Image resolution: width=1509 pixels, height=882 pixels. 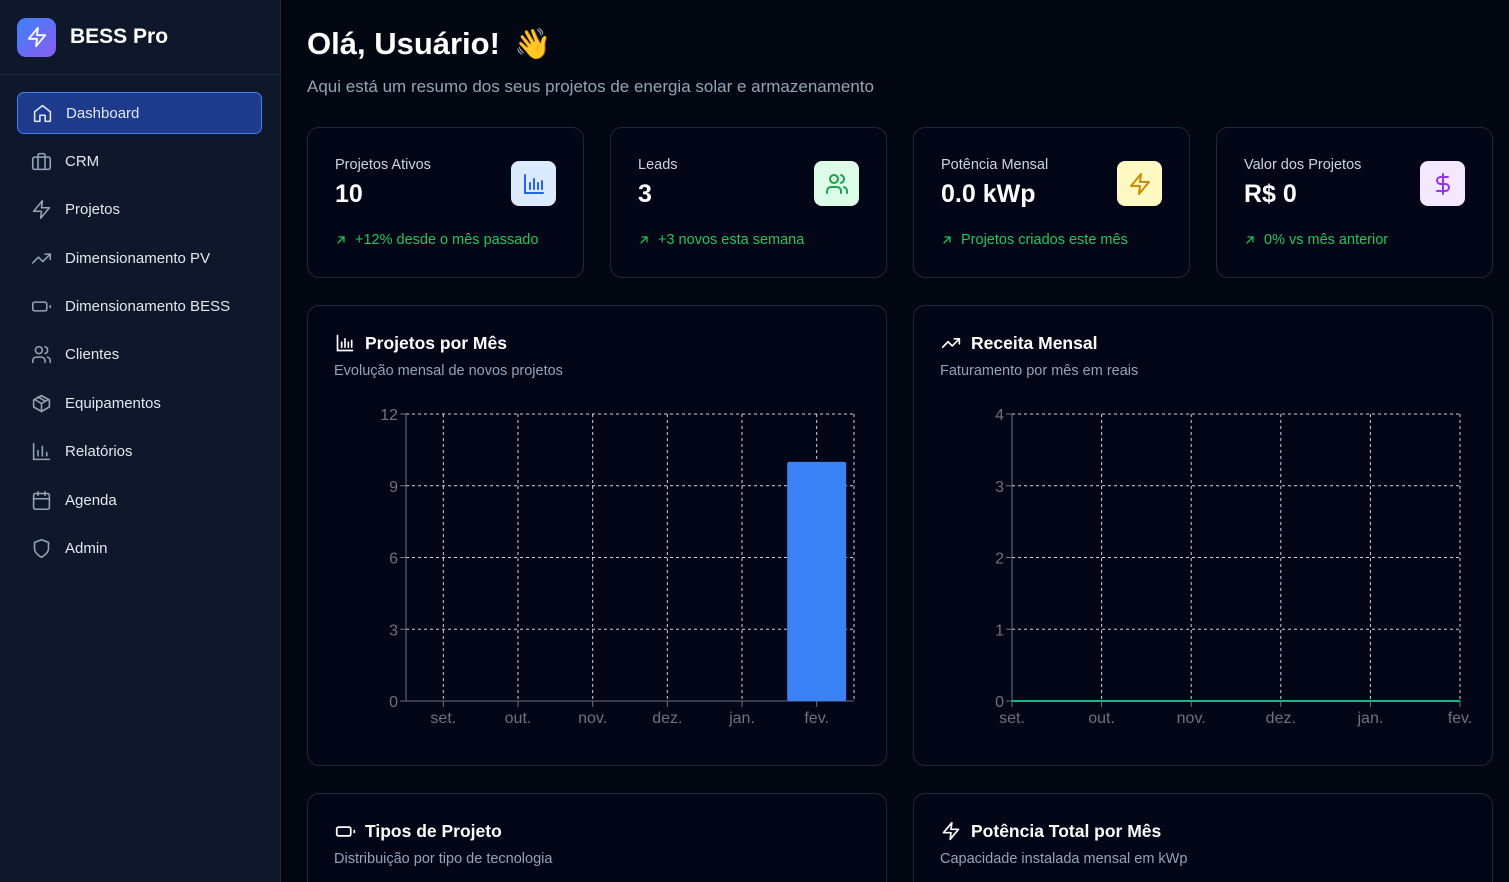 I want to click on sidebar-item-label: Dimensionamento BESS, so click(x=148, y=307).